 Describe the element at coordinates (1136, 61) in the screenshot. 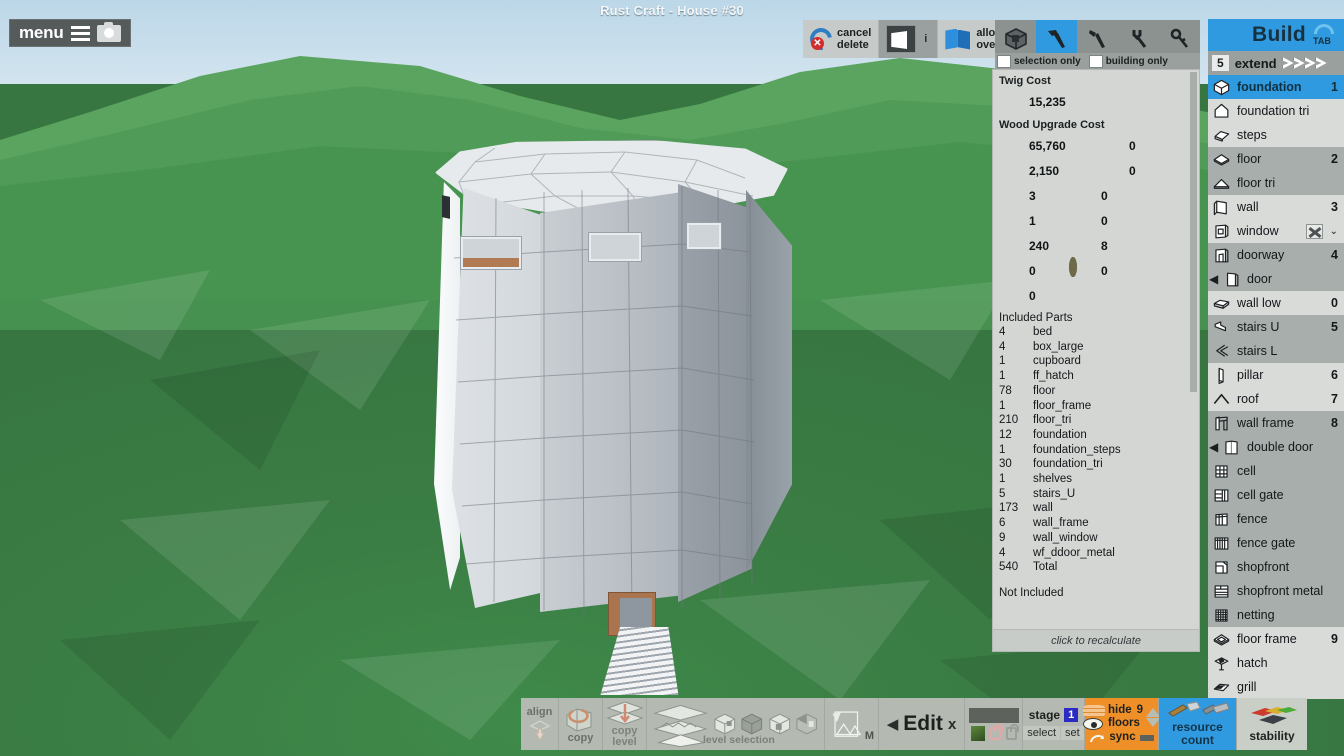

I see `building-only-label: building only` at that location.